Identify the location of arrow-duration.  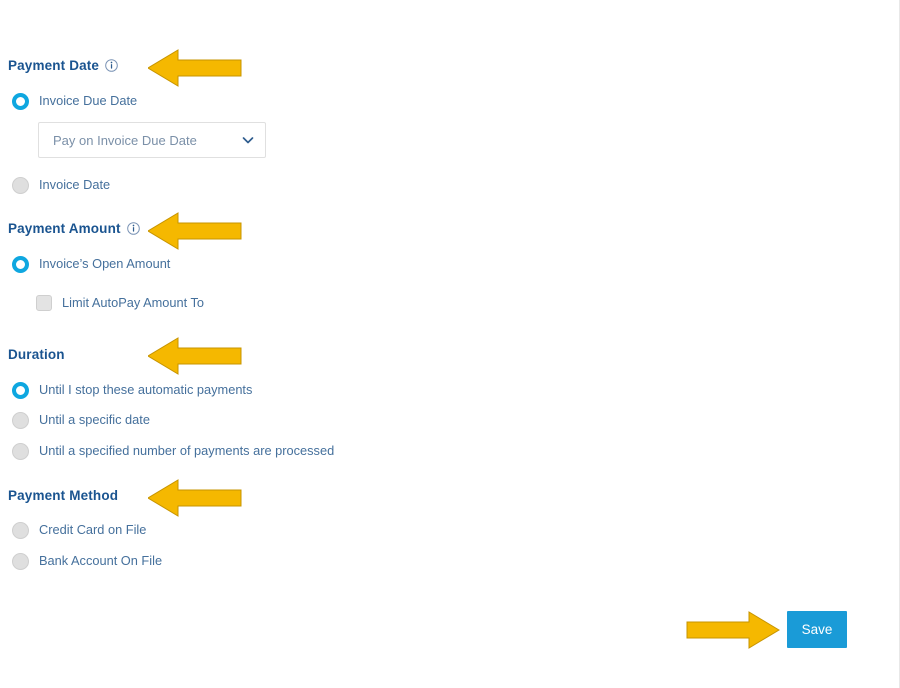
(195, 356).